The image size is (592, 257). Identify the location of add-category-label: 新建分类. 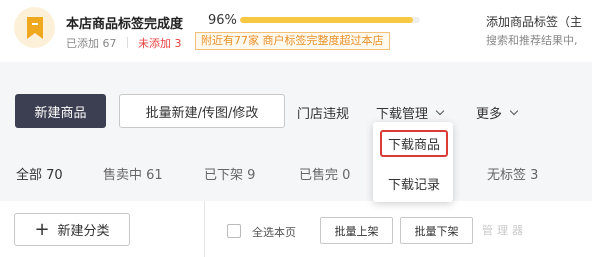
(83, 231).